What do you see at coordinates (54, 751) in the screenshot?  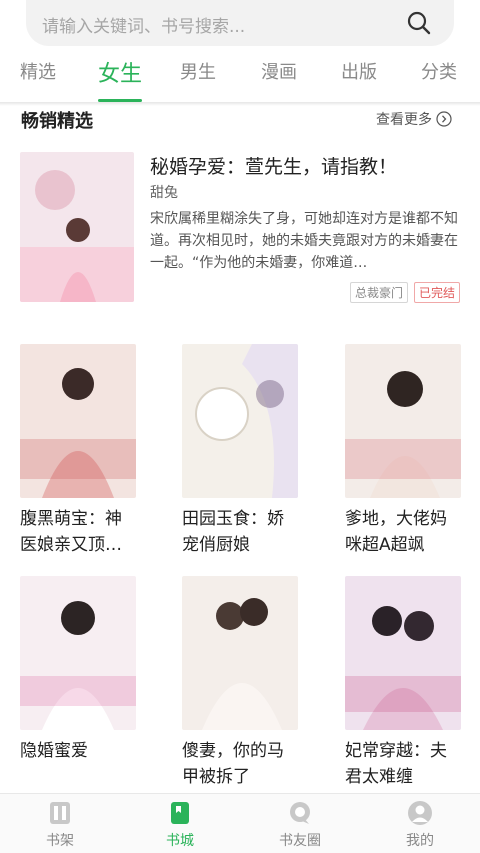 I see `book-title: 隐婚蜜爱` at bounding box center [54, 751].